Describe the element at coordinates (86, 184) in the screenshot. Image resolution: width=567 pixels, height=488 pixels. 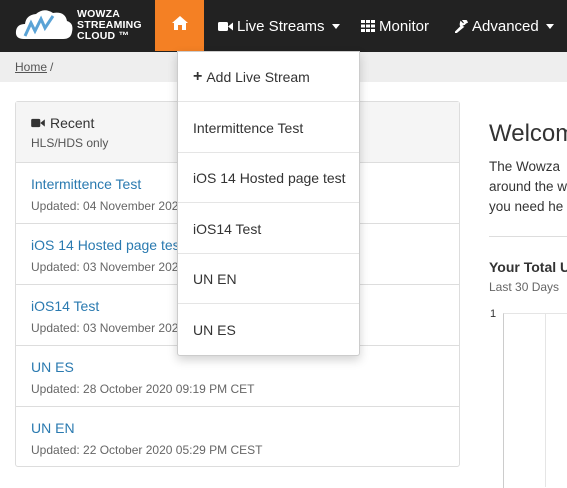
I see `stream-link: Intermittence Test` at that location.